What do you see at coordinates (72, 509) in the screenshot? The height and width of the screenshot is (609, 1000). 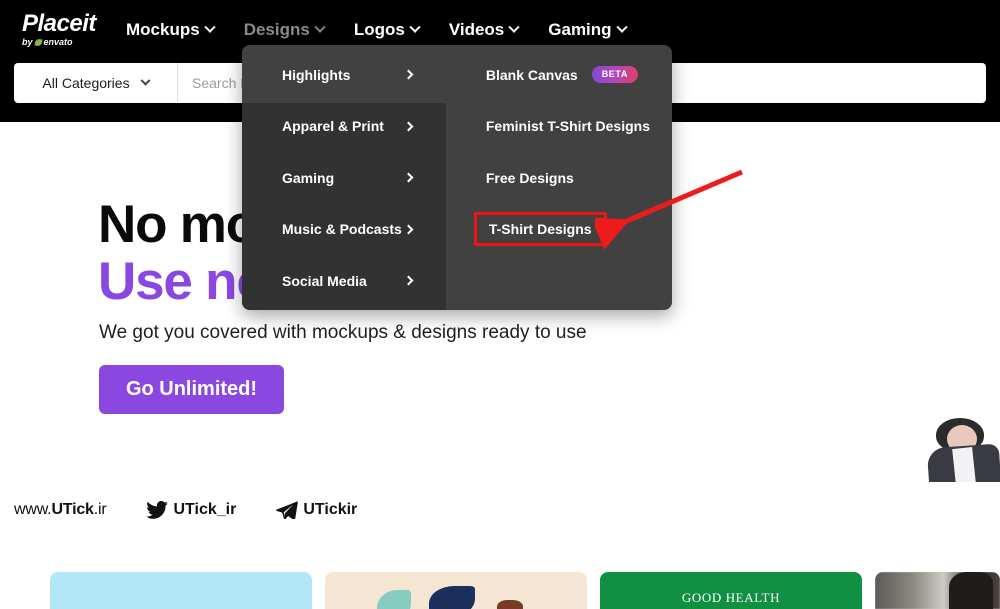 I see `watermark-url-main: UTick` at bounding box center [72, 509].